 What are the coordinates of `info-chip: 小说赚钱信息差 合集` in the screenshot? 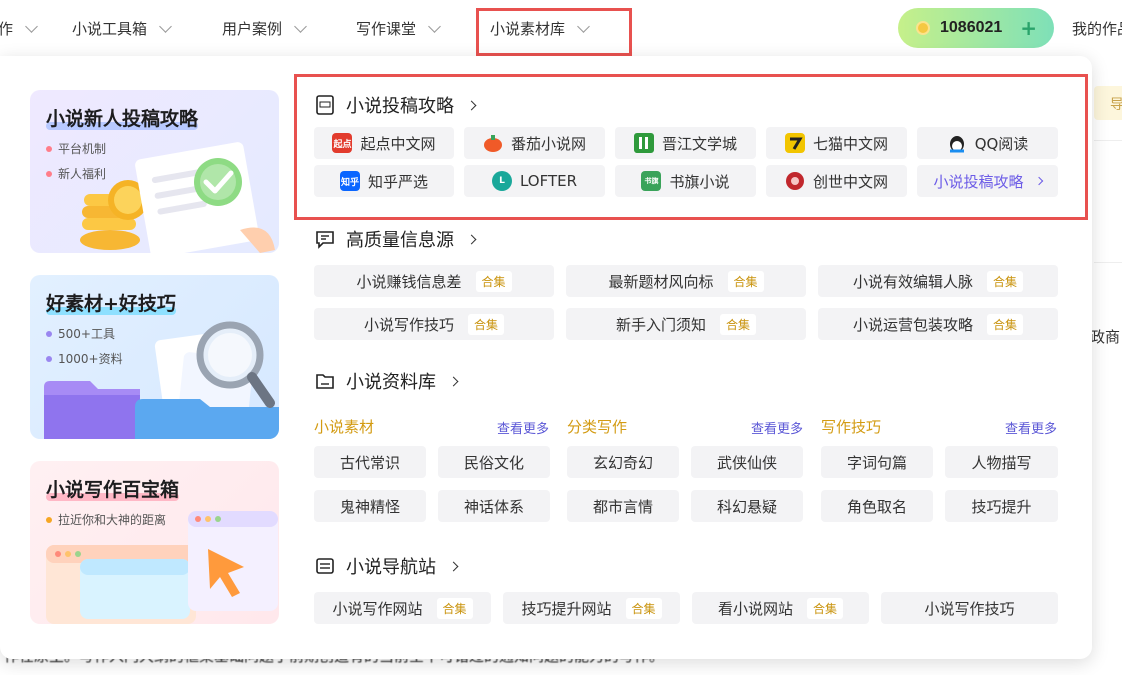 It's located at (434, 281).